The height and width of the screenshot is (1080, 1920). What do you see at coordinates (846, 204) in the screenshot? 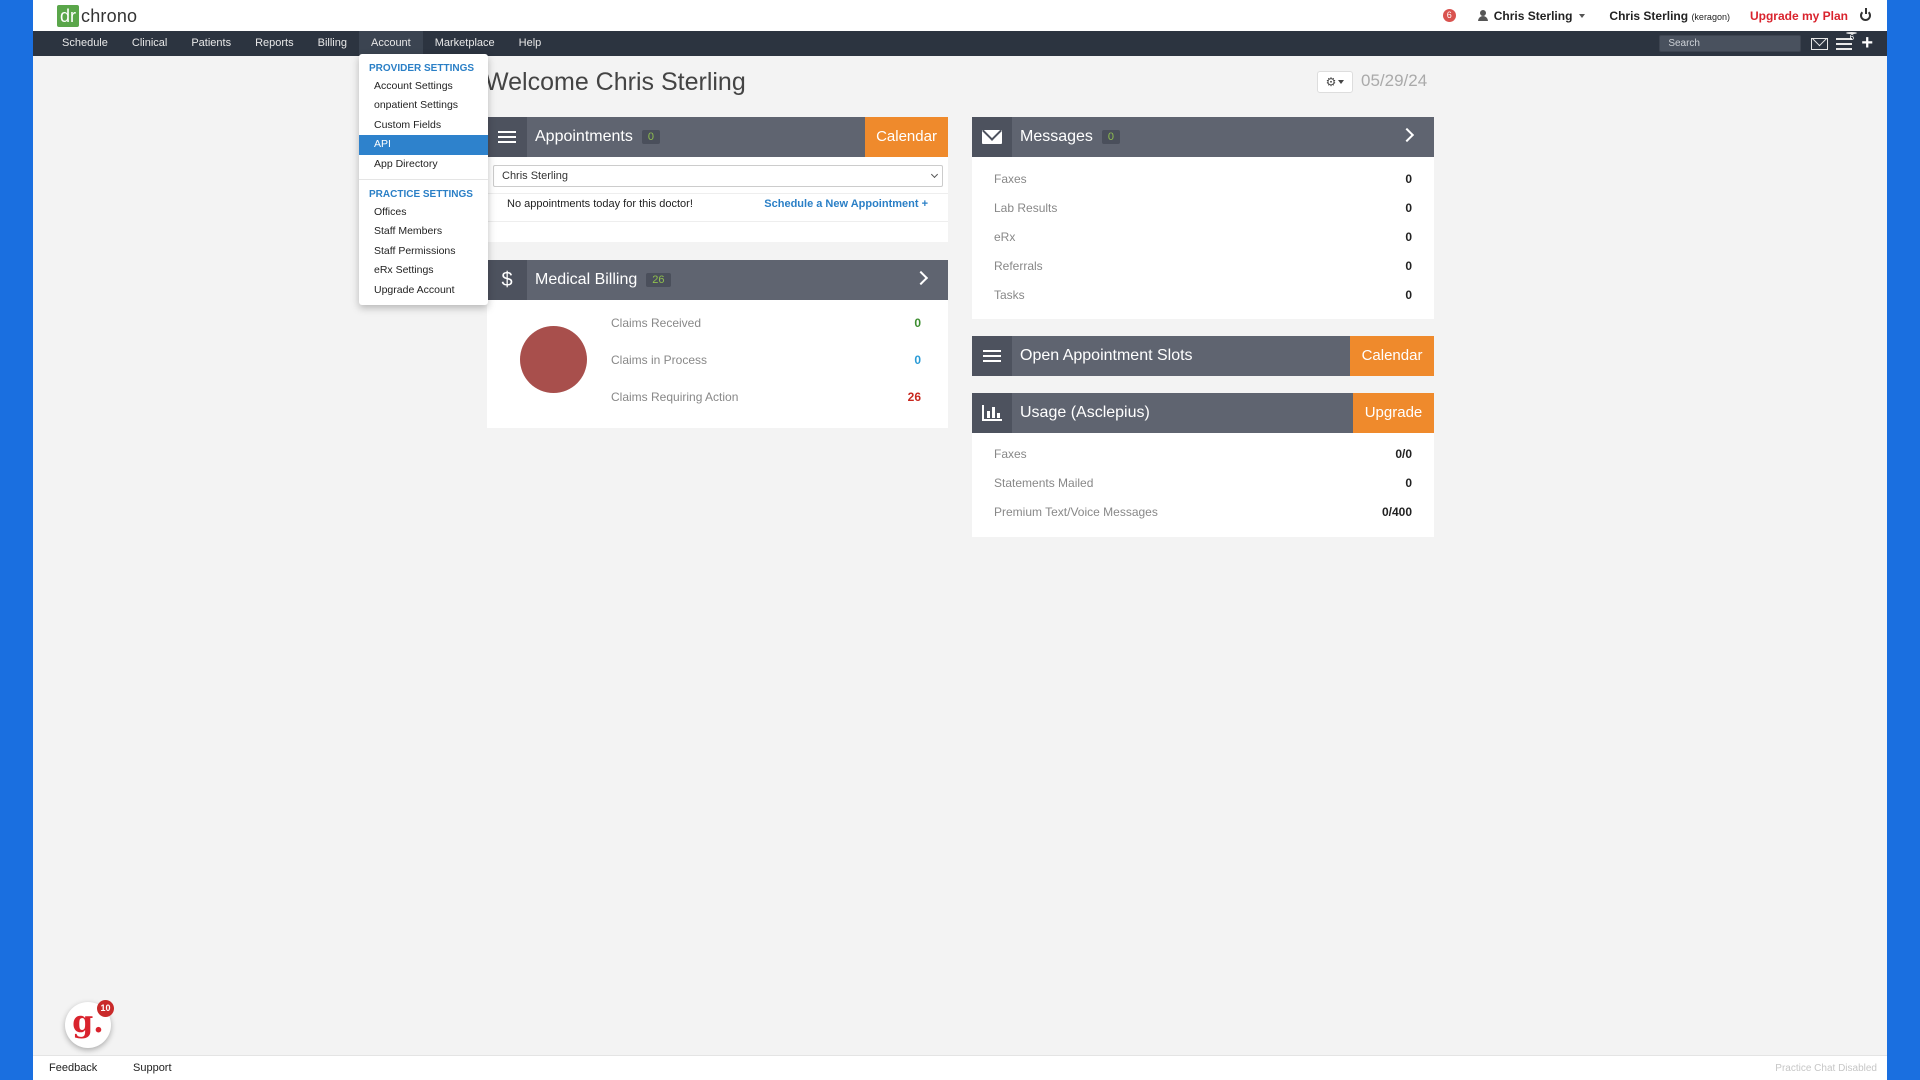
I see `schedule-appointment-link: Schedule a New Appointment +` at bounding box center [846, 204].